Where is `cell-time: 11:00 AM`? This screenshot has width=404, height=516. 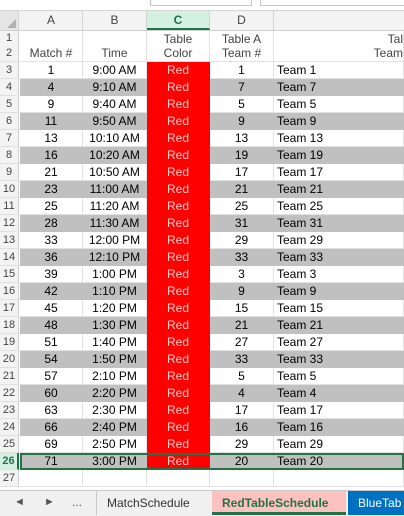 cell-time: 11:00 AM is located at coordinates (115, 189).